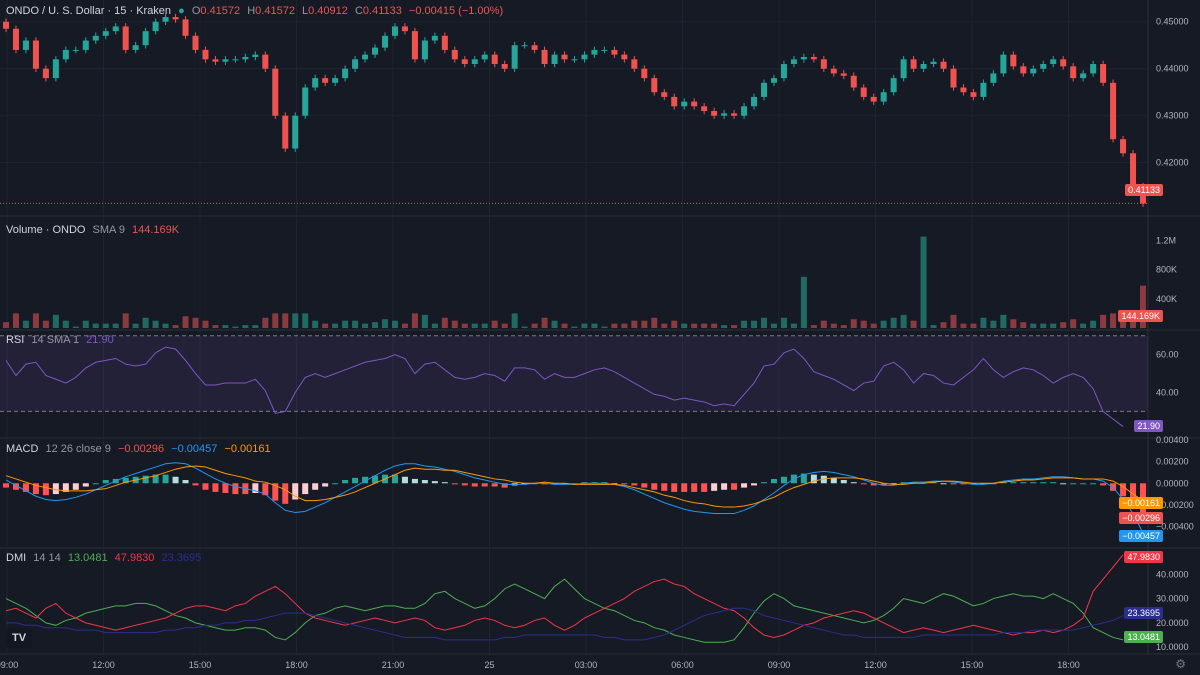 The height and width of the screenshot is (675, 1200). Describe the element at coordinates (15, 340) in the screenshot. I see `rsi-title: RSI` at that location.